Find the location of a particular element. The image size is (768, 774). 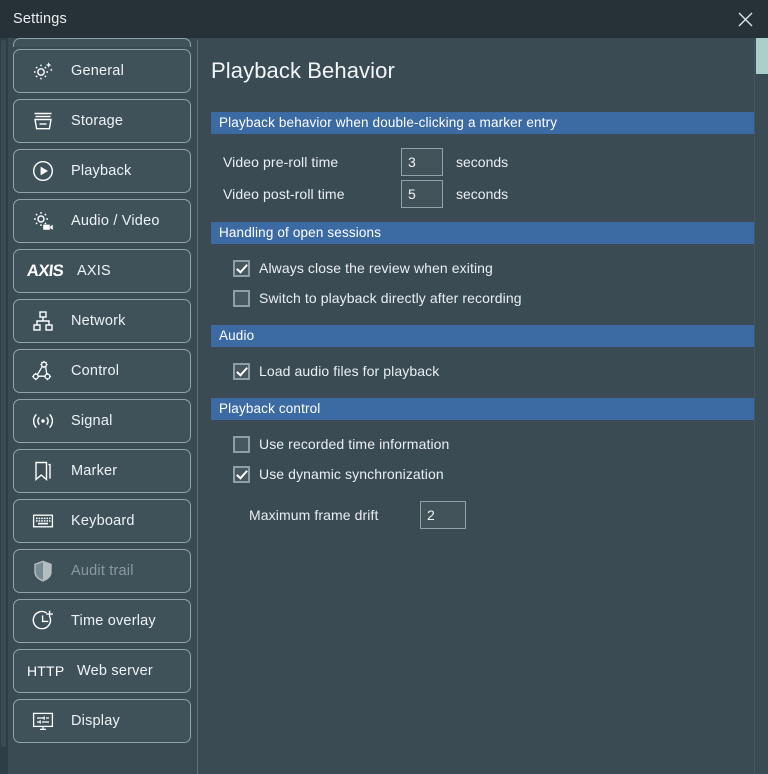

sidebar-item-label: Marker is located at coordinates (94, 471).